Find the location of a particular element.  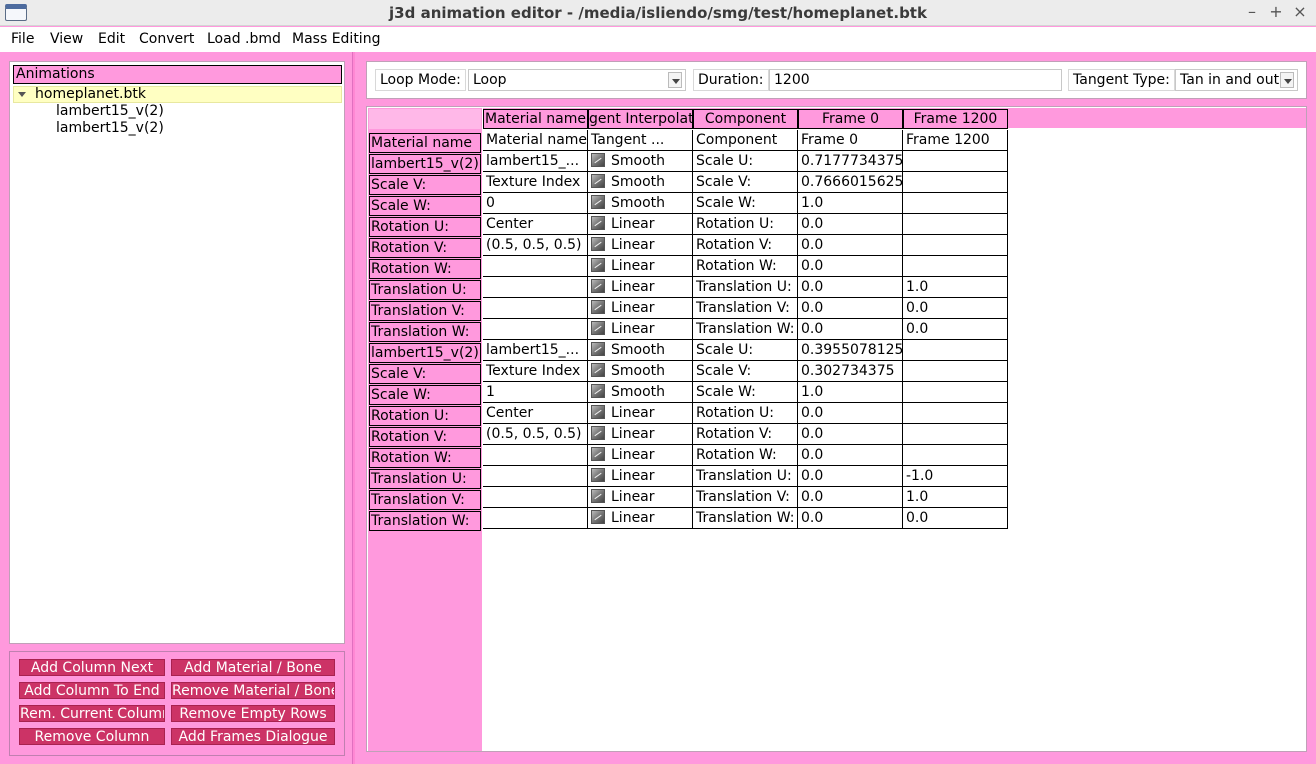

table-cell-component: Translation V: is located at coordinates (745, 497).